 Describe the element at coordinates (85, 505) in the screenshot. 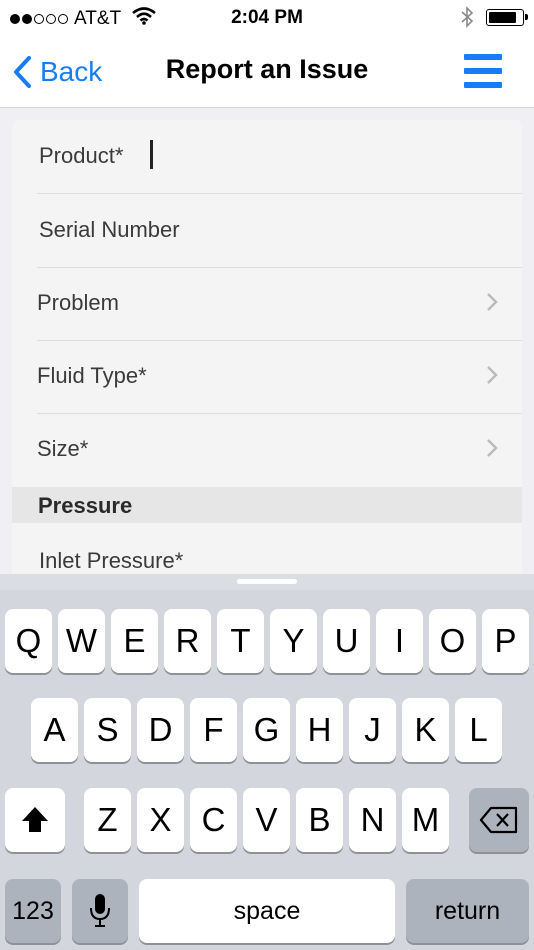

I see `pressure-section-title: Pressure` at that location.